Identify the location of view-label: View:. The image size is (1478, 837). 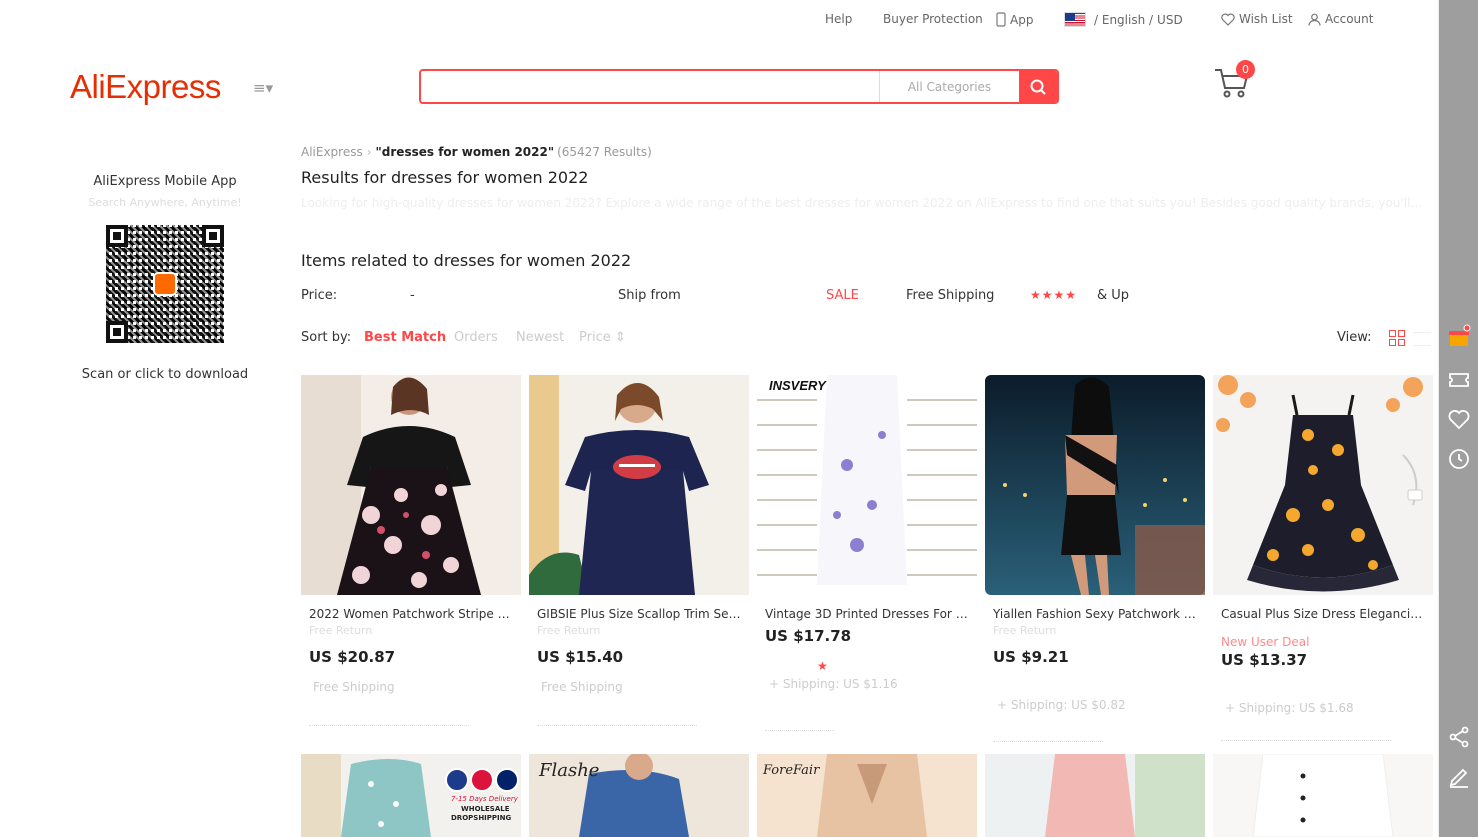
(1354, 337).